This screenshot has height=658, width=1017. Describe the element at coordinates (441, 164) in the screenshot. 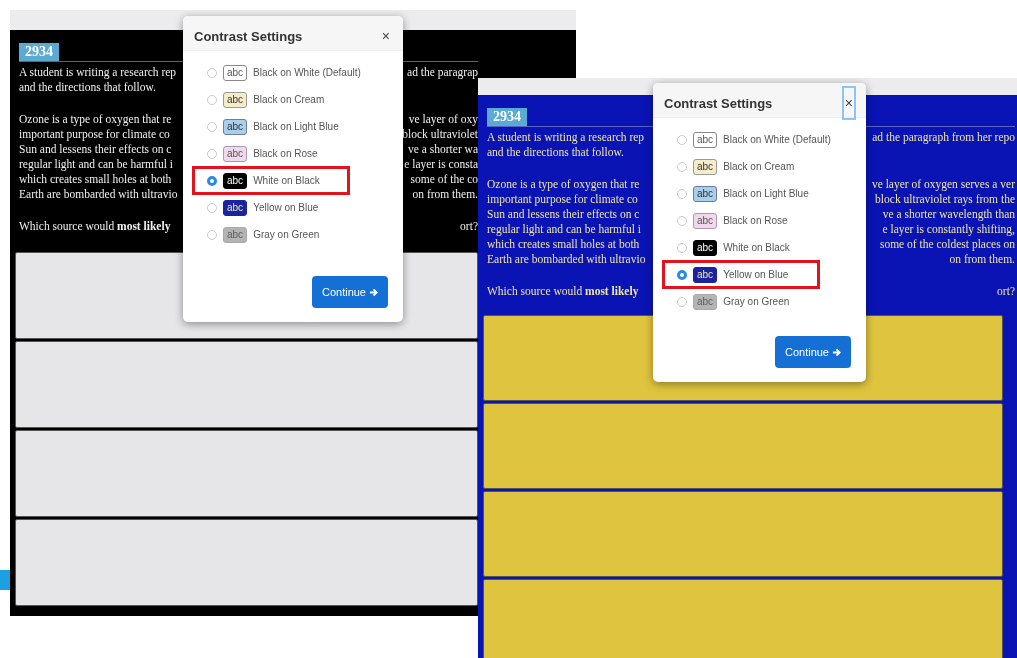

I see `passage-text: e layer is consta` at that location.